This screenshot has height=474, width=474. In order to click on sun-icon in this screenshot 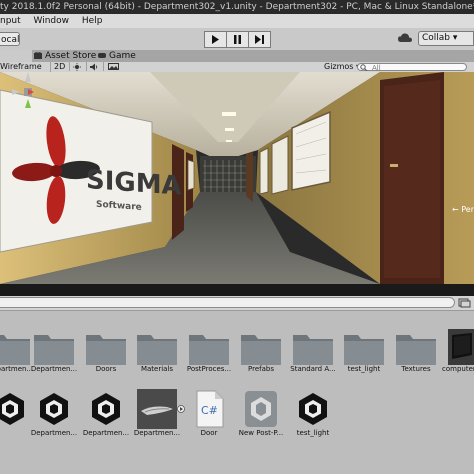, I will do `click(77, 66)`.